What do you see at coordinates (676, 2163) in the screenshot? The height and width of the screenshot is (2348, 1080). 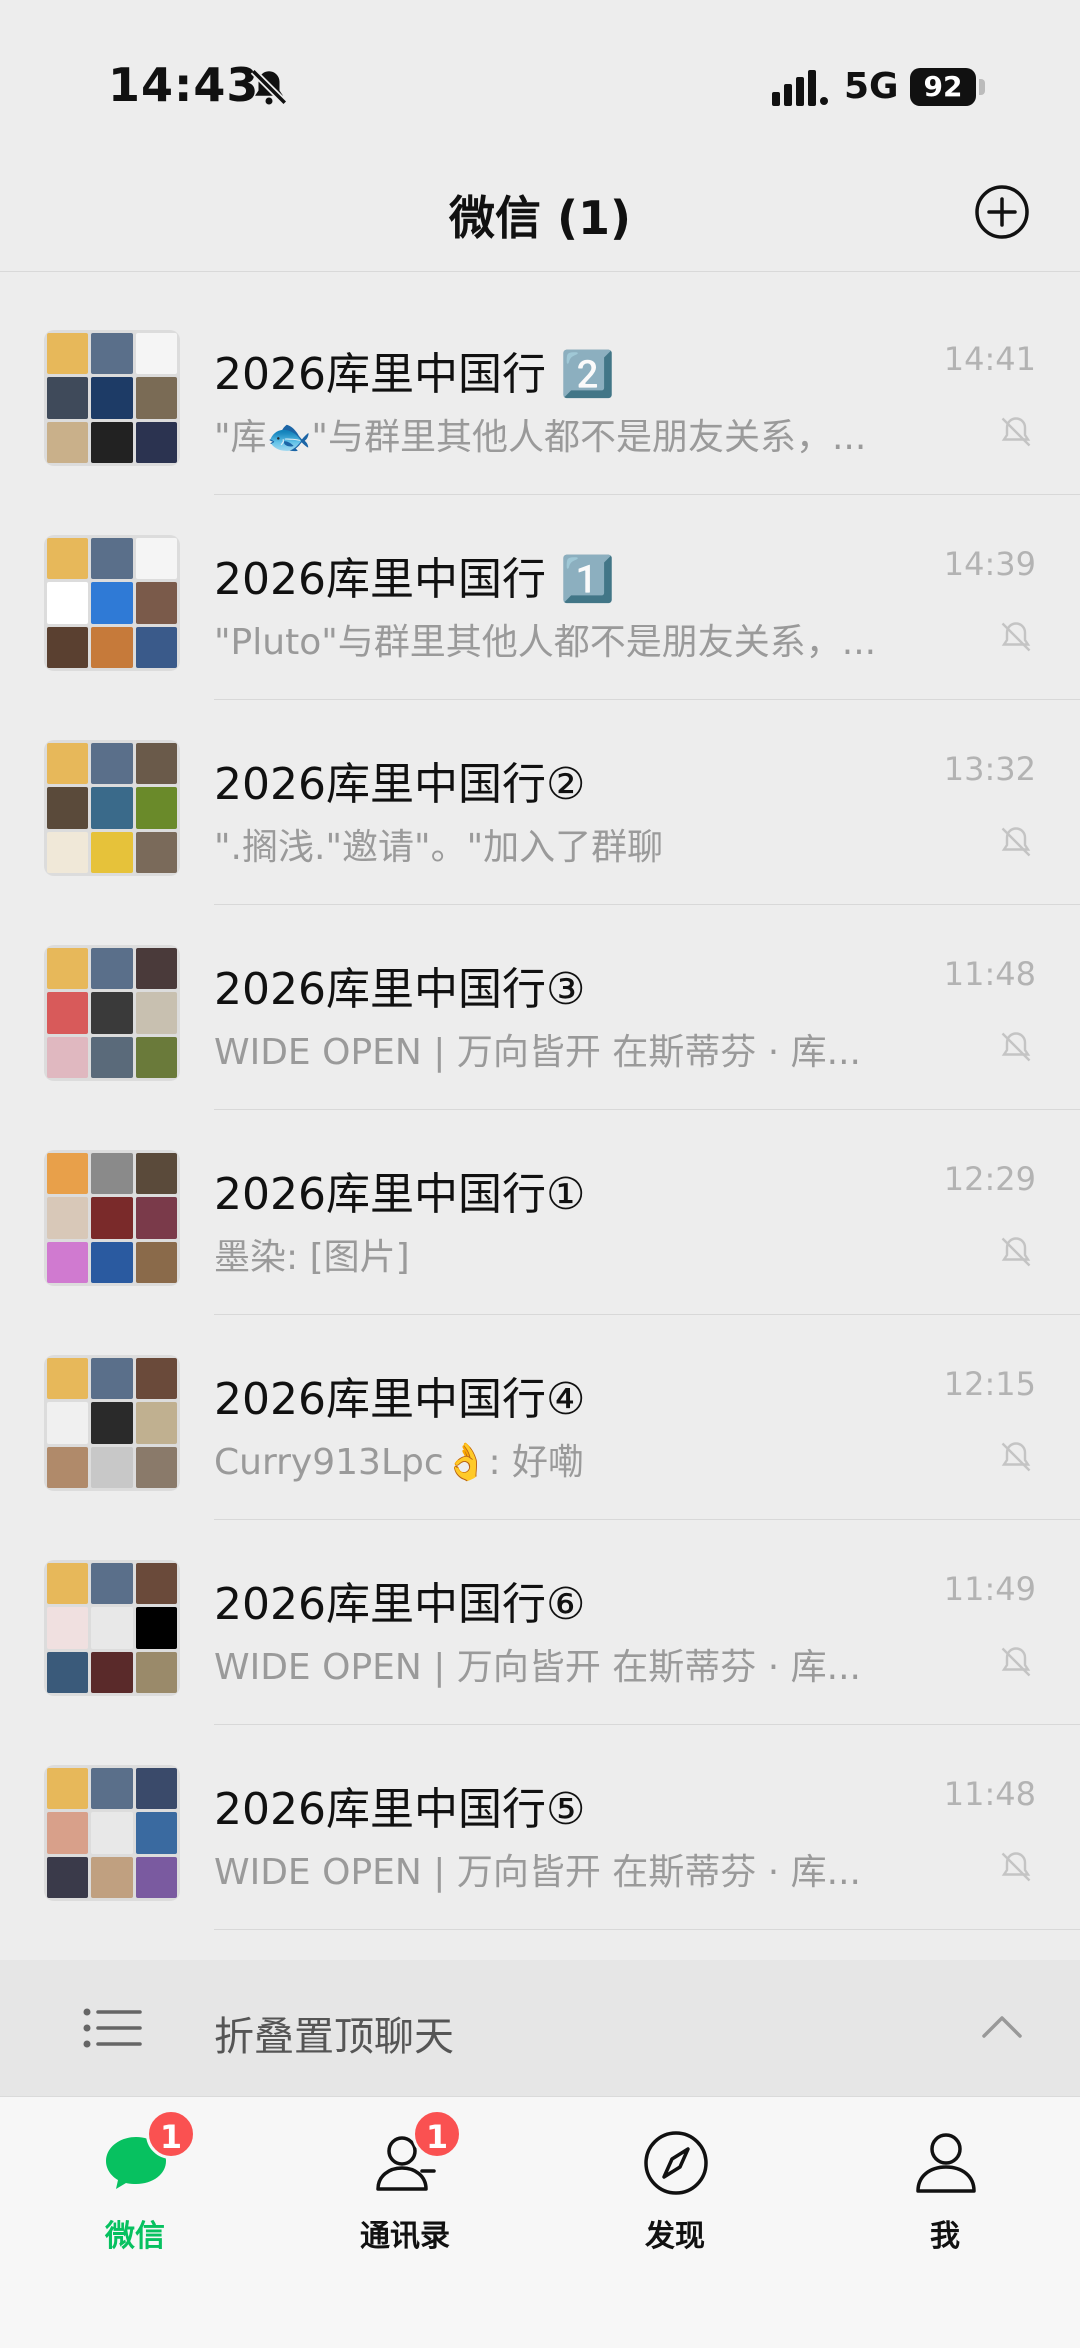 I see `compass-icon` at bounding box center [676, 2163].